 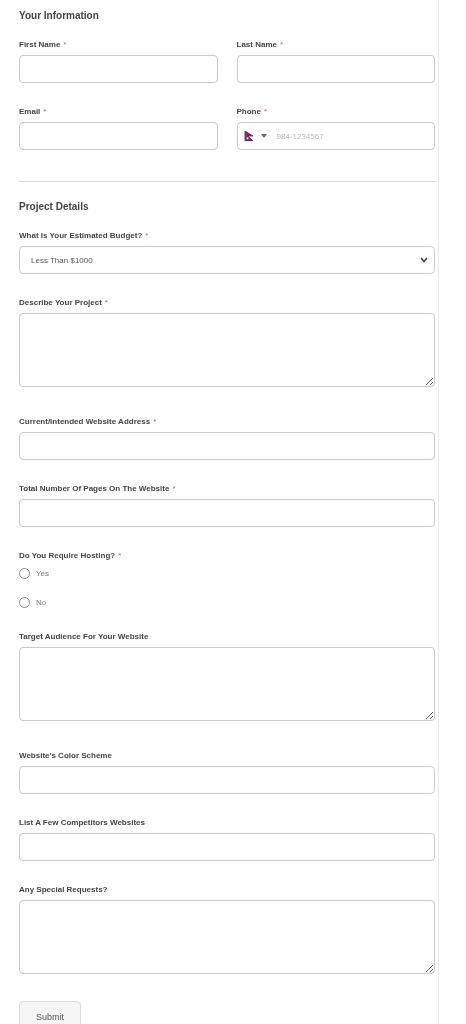 I want to click on field-label: Phone, so click(x=248, y=112).